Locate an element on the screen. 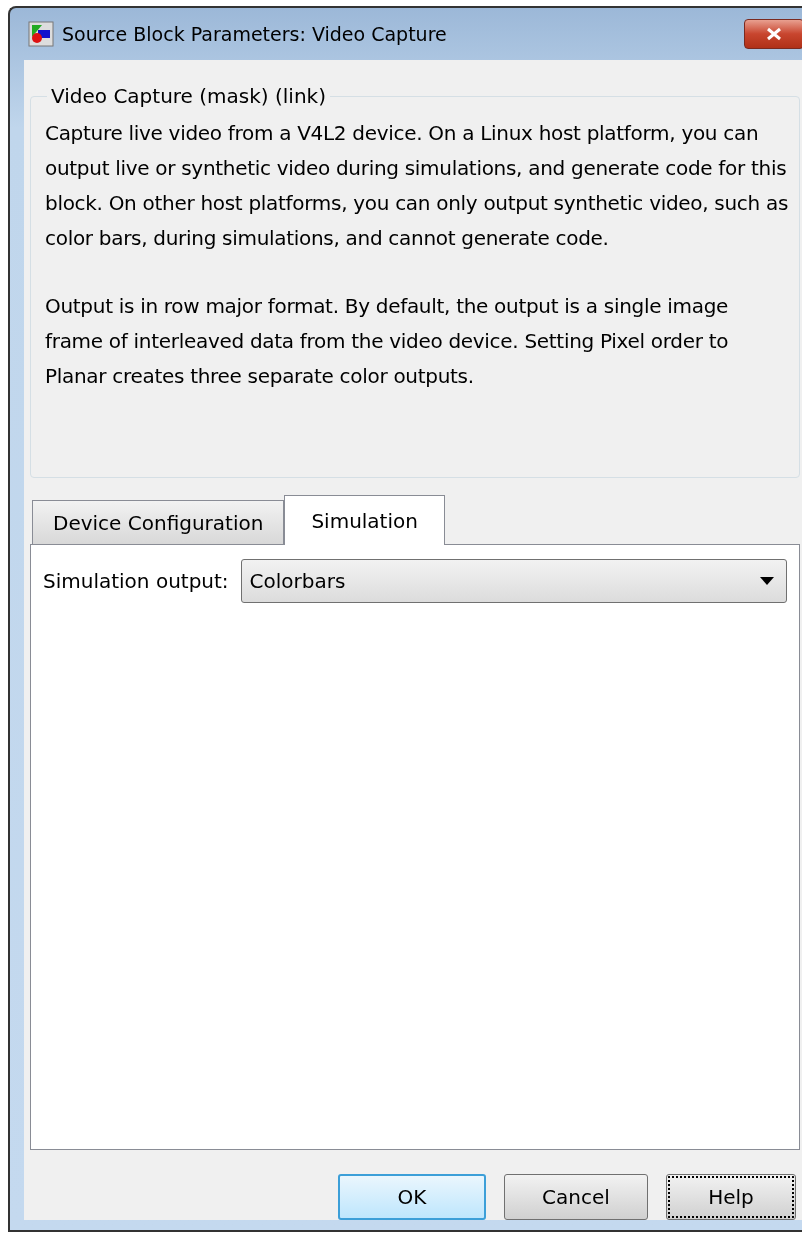 Image resolution: width=802 pixels, height=1234 pixels. tab: Device Configuration is located at coordinates (158, 522).